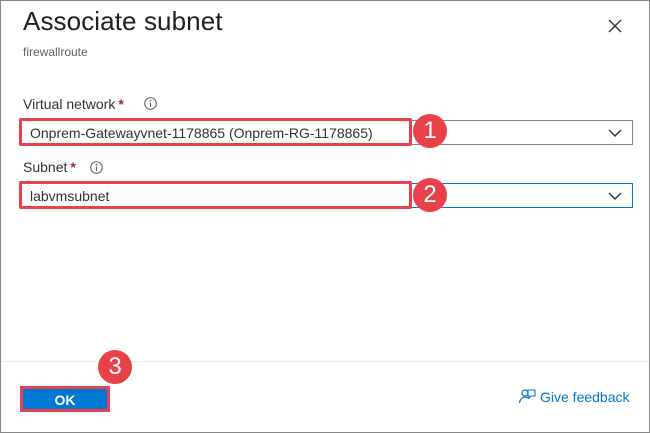 This screenshot has height=433, width=650. Describe the element at coordinates (430, 195) in the screenshot. I see `callout-2: 2` at that location.